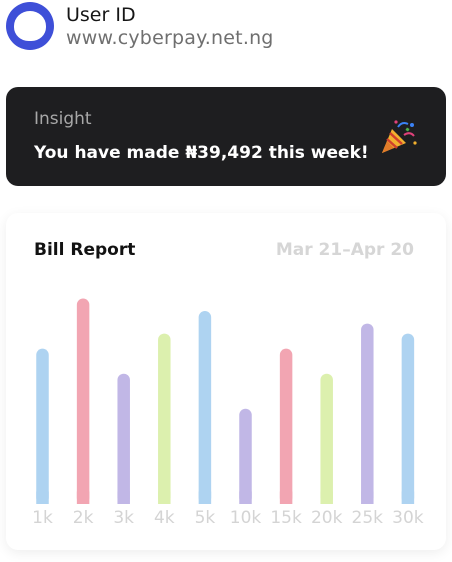 This screenshot has height=562, width=452. I want to click on x-tick-label: 10k, so click(246, 518).